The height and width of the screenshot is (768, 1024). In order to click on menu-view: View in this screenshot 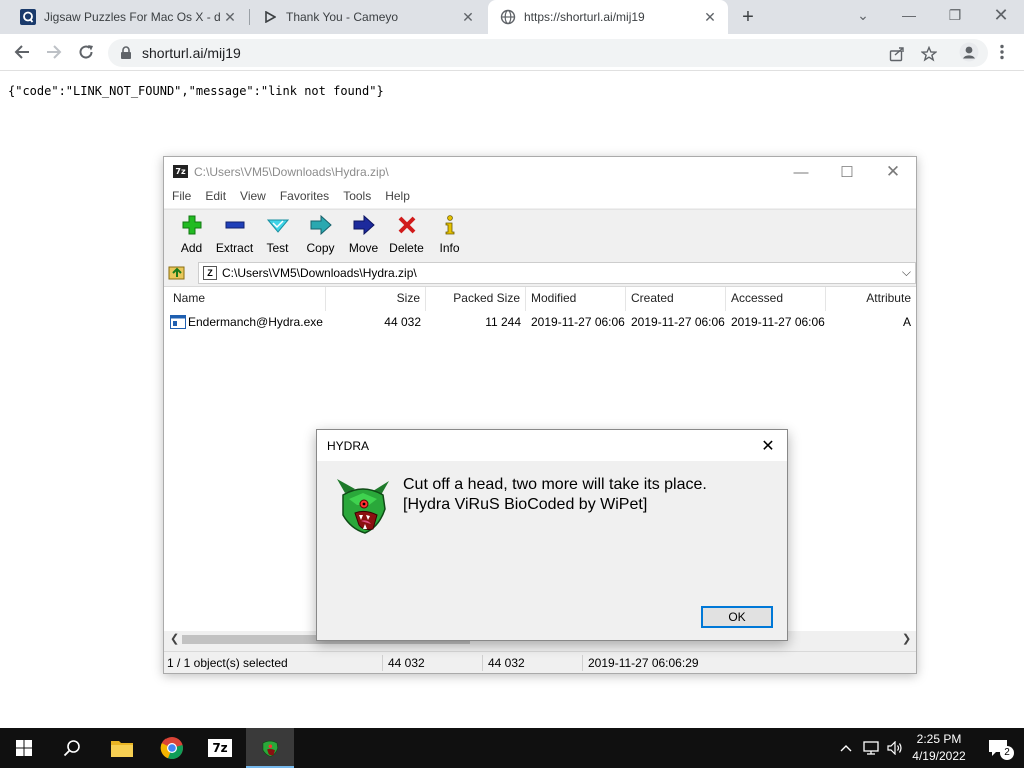, I will do `click(252, 197)`.